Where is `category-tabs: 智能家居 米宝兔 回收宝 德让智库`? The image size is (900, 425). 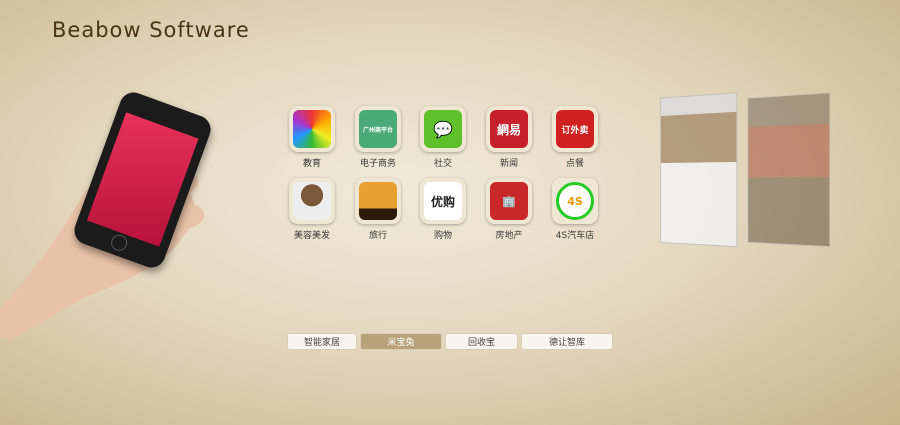
category-tabs: 智能家居 米宝兔 回收宝 德让智库 is located at coordinates (450, 341).